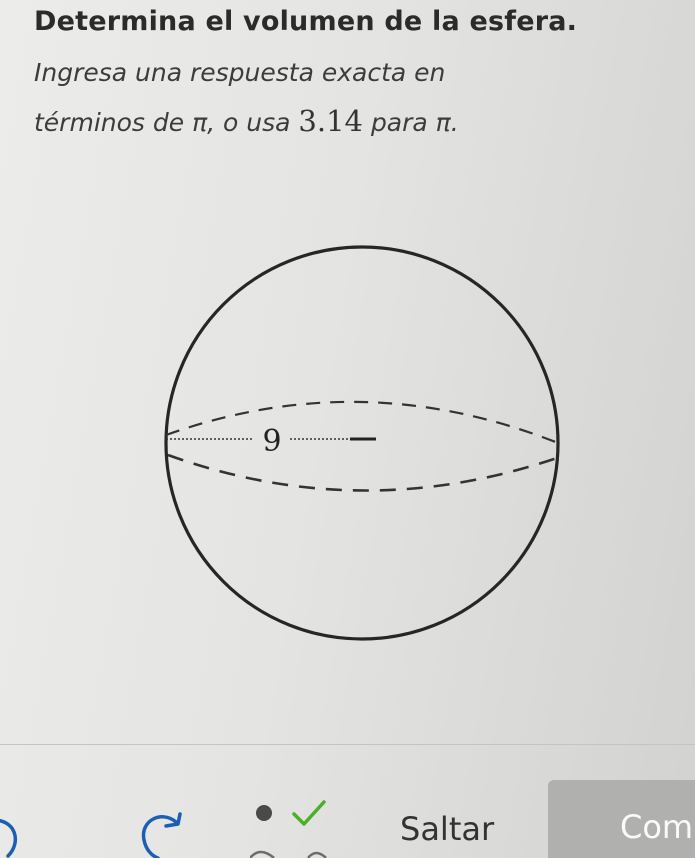  I want to click on redo-icon, so click(163, 835).